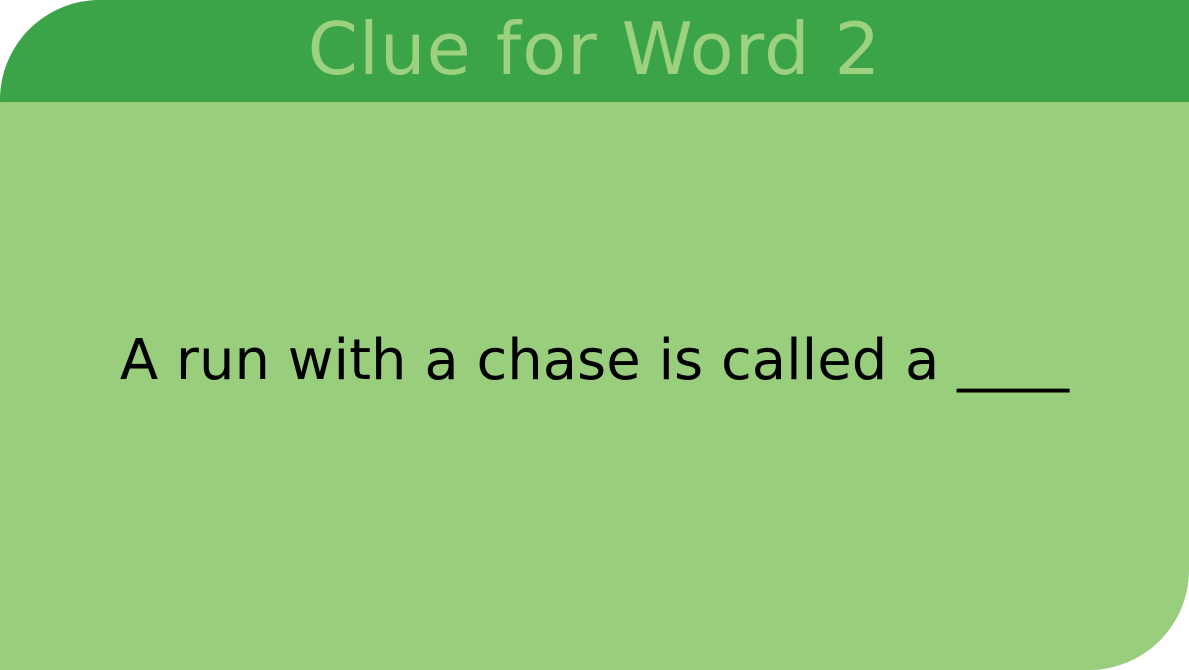 This screenshot has width=1189, height=670. What do you see at coordinates (594, 360) in the screenshot?
I see `clue-text: A run with a chase is called a ____` at bounding box center [594, 360].